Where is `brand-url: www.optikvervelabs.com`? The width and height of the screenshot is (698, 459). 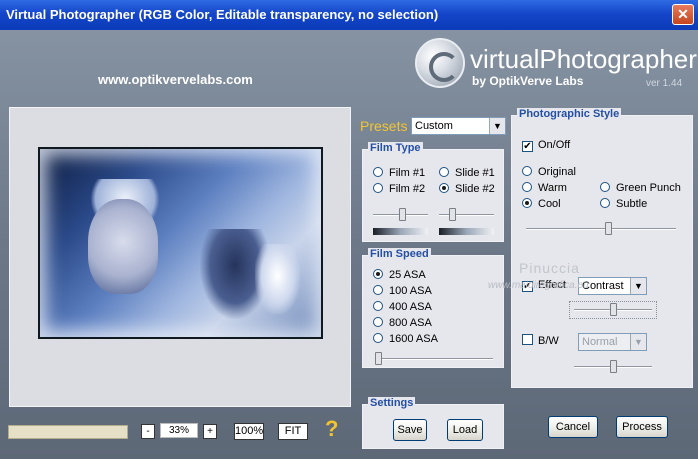 brand-url: www.optikvervelabs.com is located at coordinates (175, 79).